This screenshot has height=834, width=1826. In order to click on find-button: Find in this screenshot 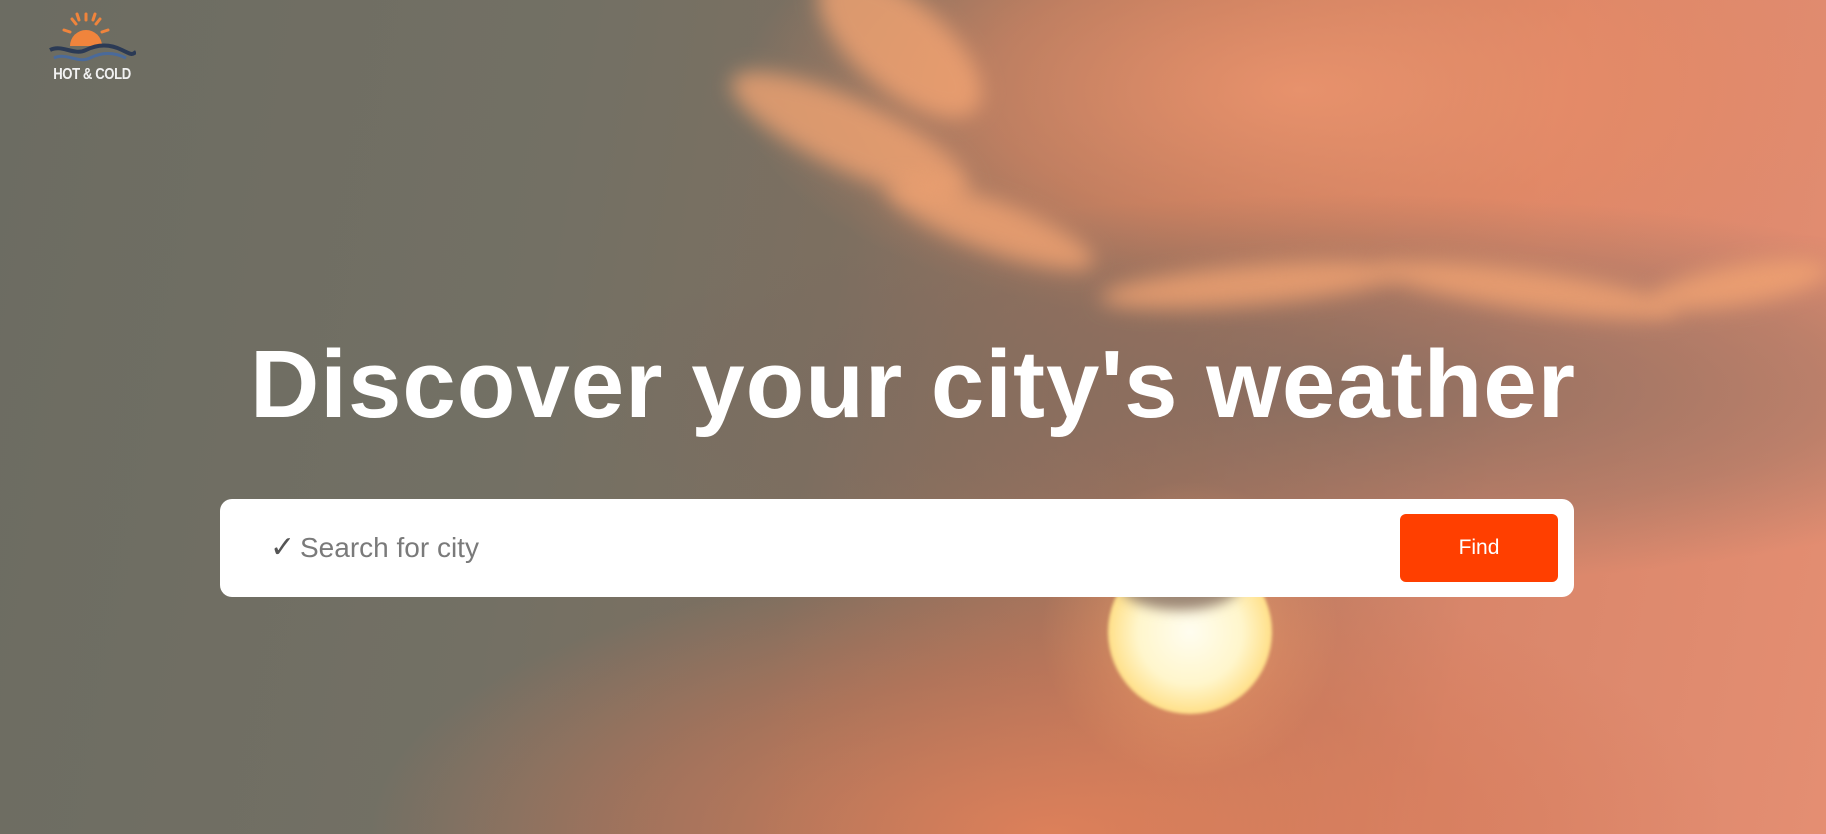, I will do `click(1479, 548)`.